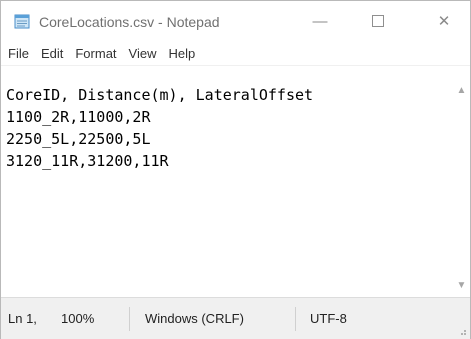 This screenshot has width=471, height=339. Describe the element at coordinates (18, 54) in the screenshot. I see `menu-file: File` at that location.